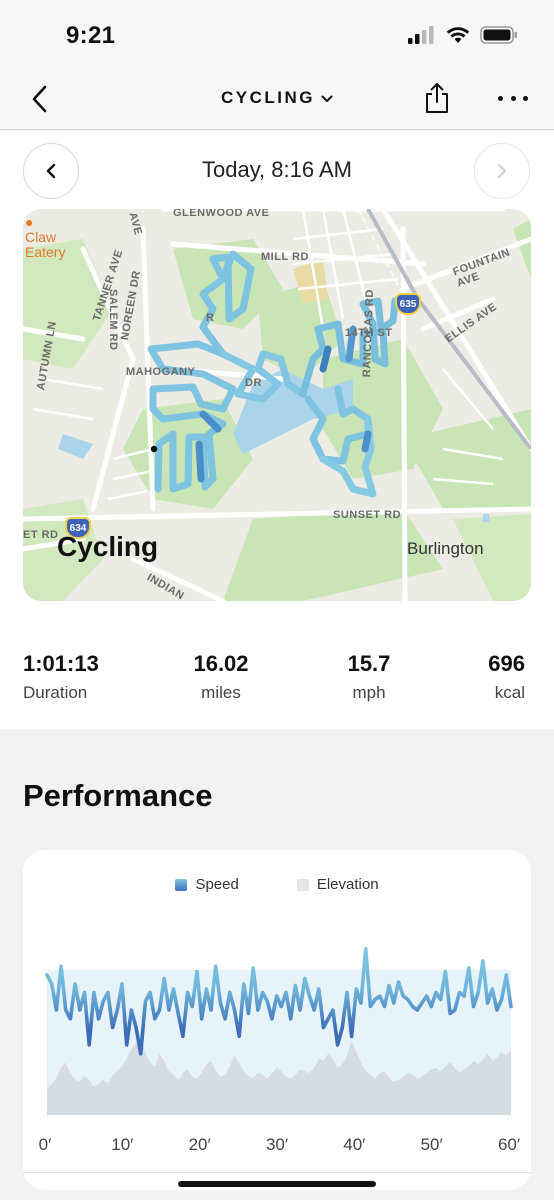 This screenshot has height=1200, width=554. Describe the element at coordinates (45, 237) in the screenshot. I see `map-poi-label: ● Claw Eatery` at that location.